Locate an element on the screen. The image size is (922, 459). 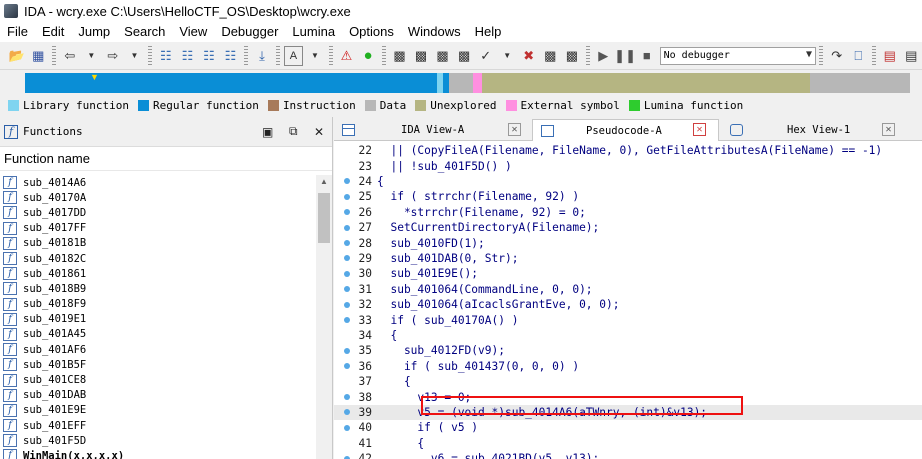
code-text: v6 = sub_4021BD(v5, v13); is located at coordinates (488, 455).